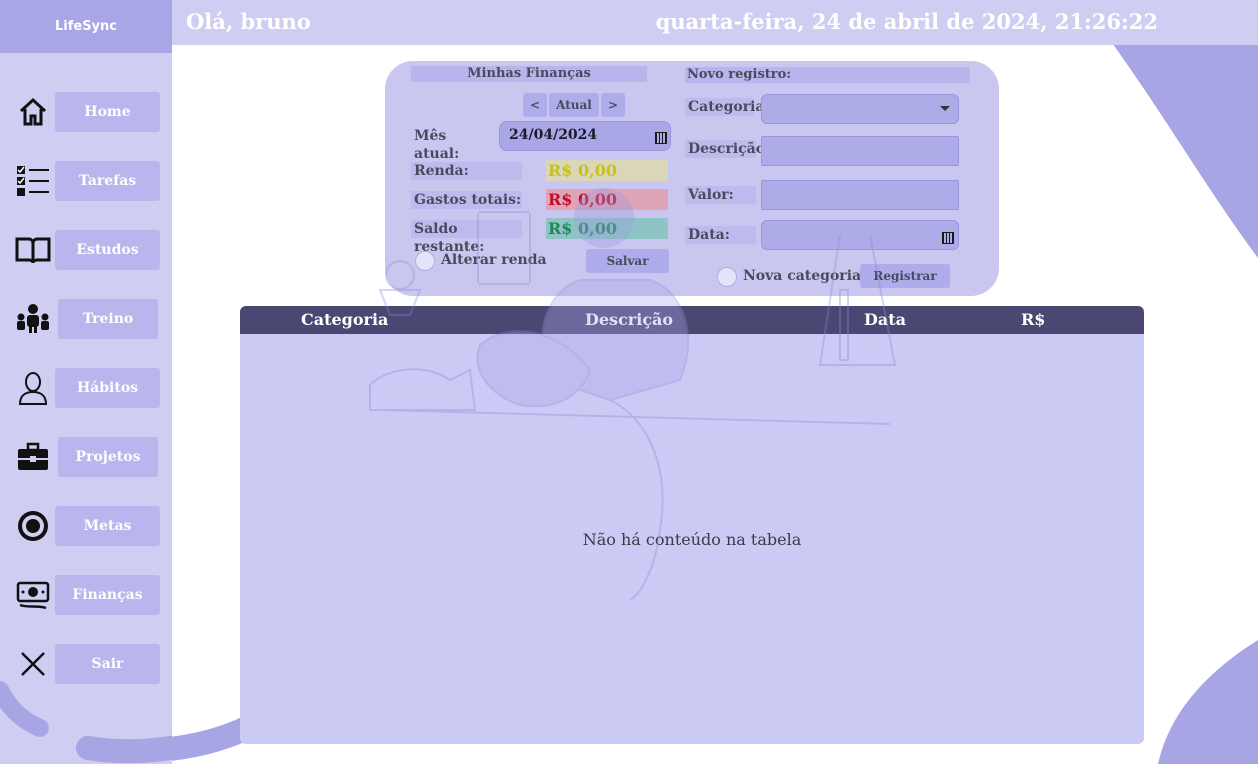 The image size is (1258, 770). Describe the element at coordinates (905, 276) in the screenshot. I see `register-button: Registrar` at that location.